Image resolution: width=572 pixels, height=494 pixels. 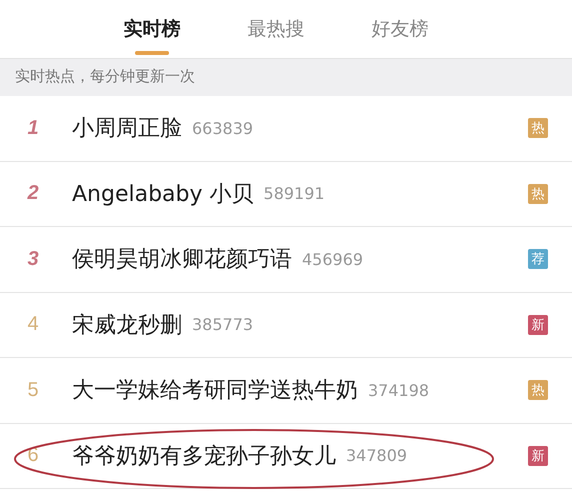 I want to click on list-row: 4 宋威龙秒删 385773 新, so click(x=286, y=325).